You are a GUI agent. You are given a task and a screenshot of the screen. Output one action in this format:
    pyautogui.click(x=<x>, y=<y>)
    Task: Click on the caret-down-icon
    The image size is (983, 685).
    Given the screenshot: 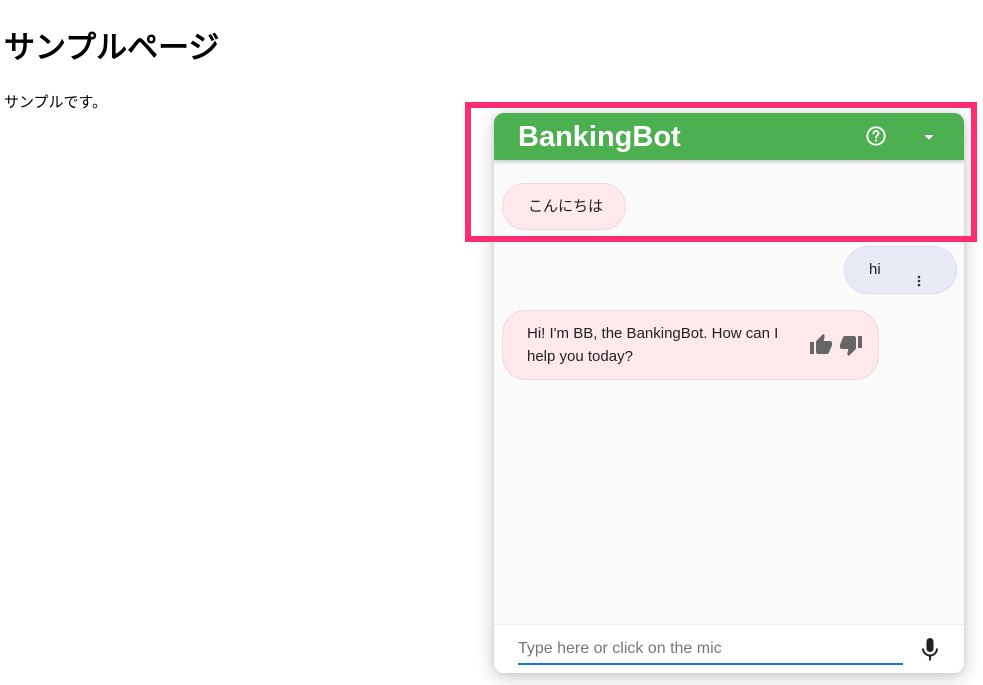 What is the action you would take?
    pyautogui.click(x=929, y=137)
    